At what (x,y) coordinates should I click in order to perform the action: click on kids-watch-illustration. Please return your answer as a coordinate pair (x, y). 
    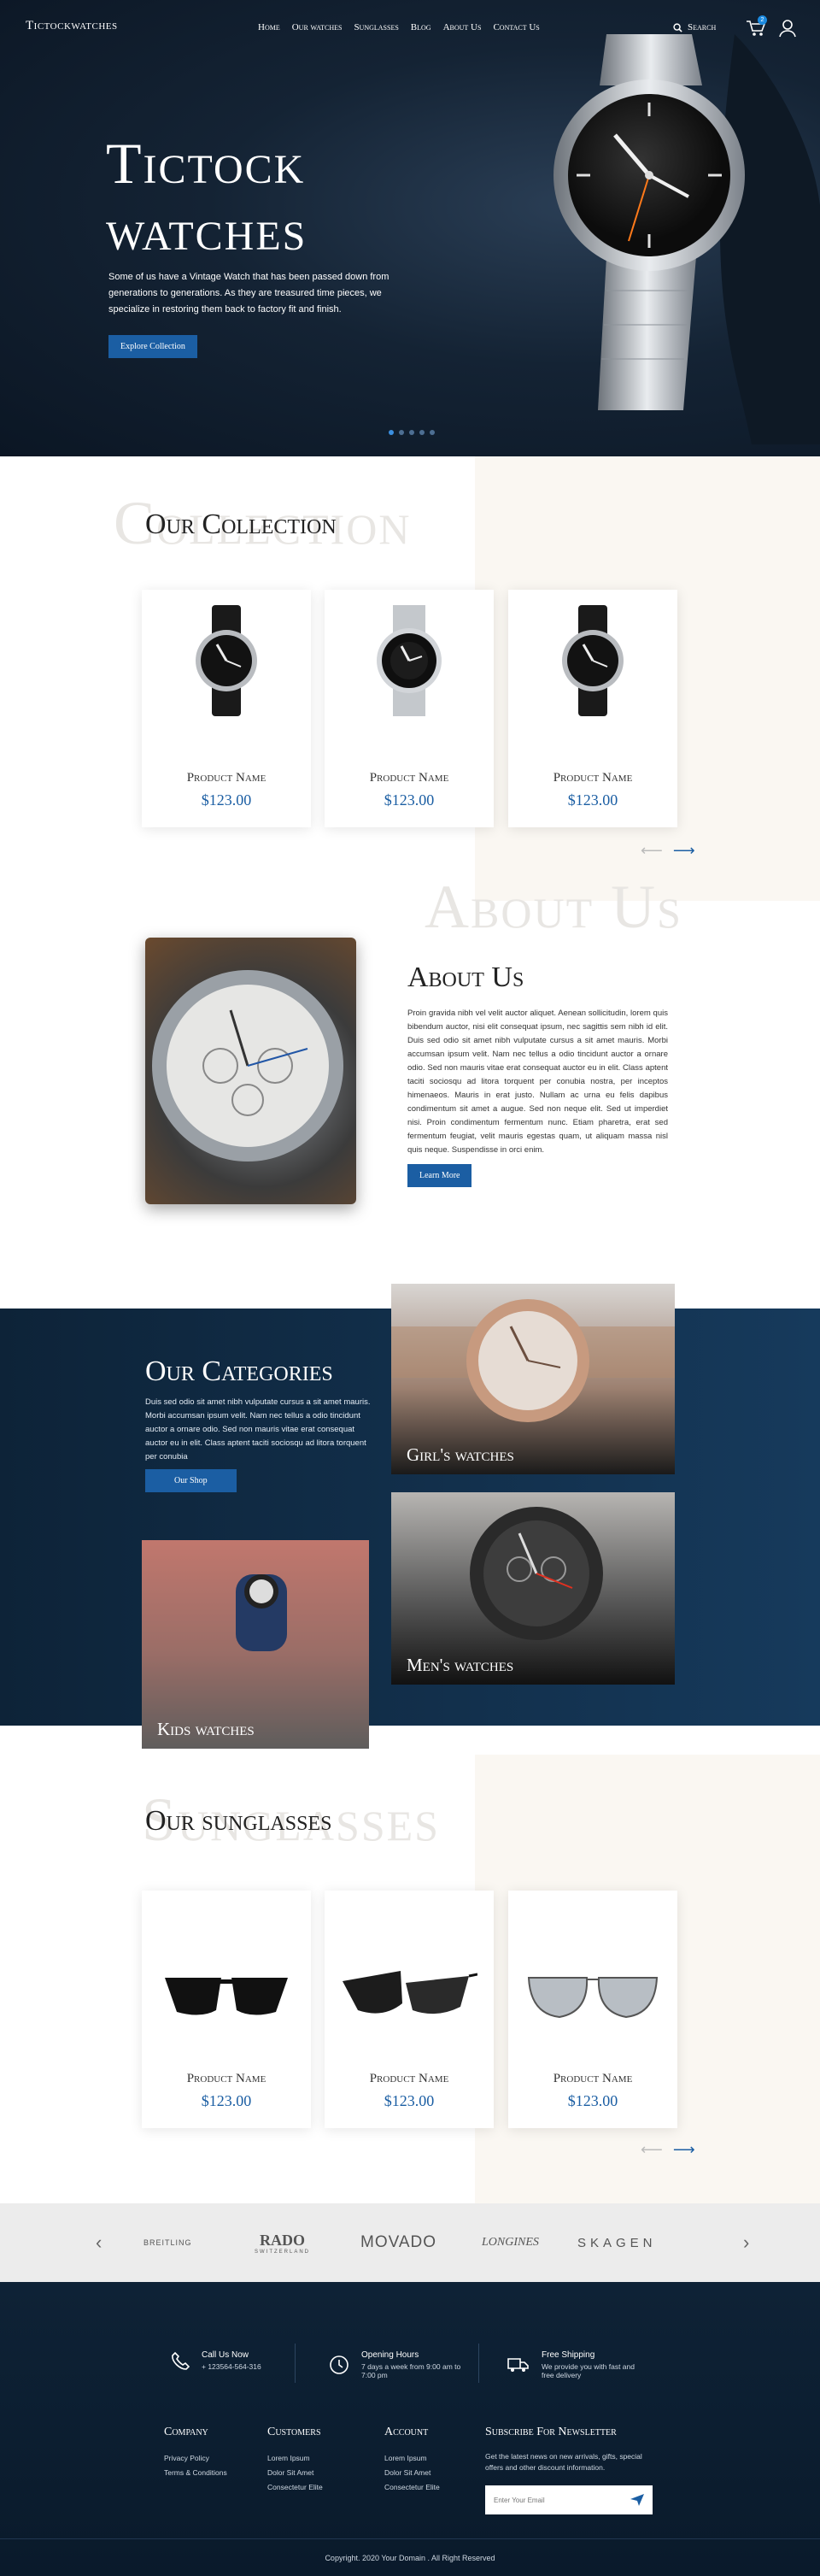
    Looking at the image, I should click on (255, 1644).